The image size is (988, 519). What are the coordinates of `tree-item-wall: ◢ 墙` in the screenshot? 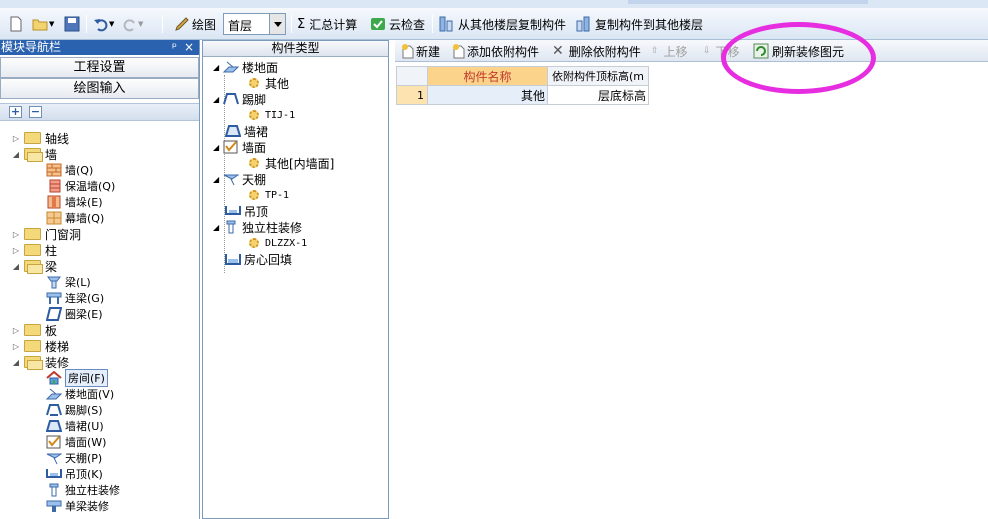 It's located at (34, 154).